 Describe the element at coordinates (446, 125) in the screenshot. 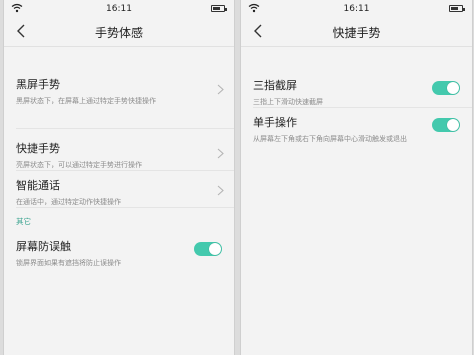

I see `one-hand-mode-toggle` at that location.